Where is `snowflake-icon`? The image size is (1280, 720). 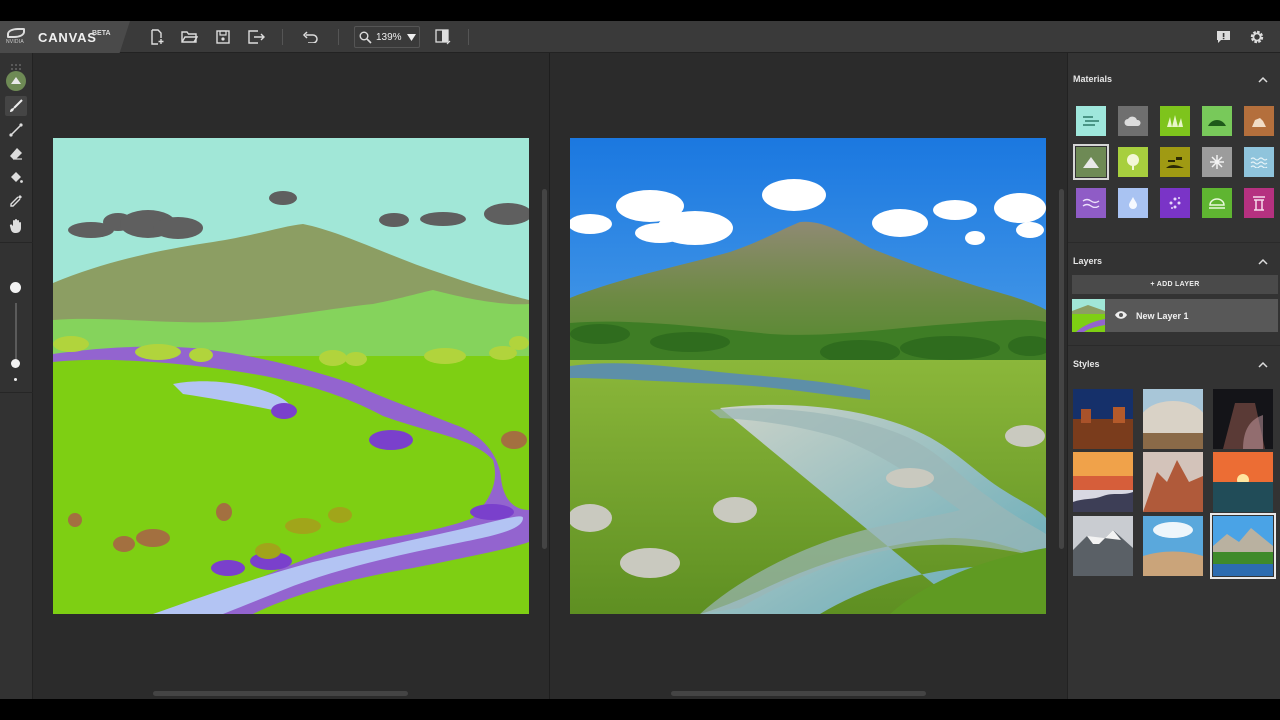
snowflake-icon is located at coordinates (1217, 162).